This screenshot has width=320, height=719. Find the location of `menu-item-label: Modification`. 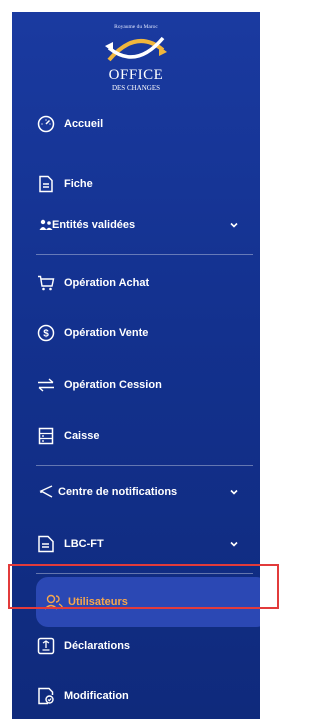

menu-item-label: Modification is located at coordinates (96, 696).